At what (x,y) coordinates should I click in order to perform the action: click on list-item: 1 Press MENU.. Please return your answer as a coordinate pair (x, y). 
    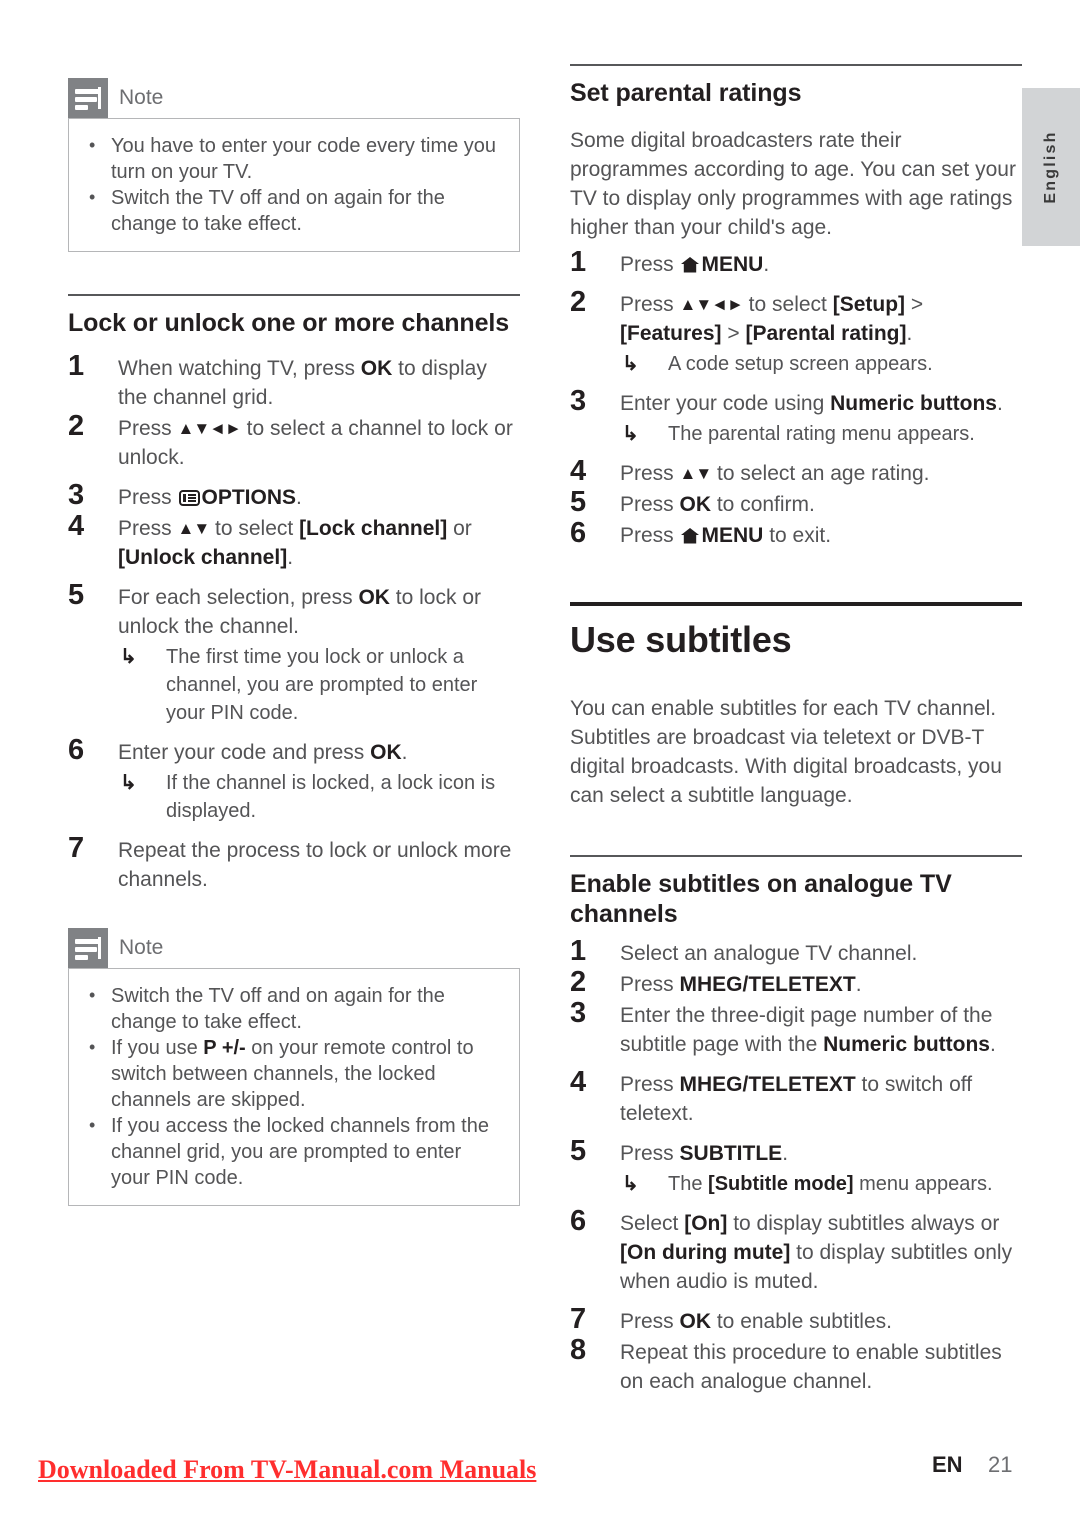
    Looking at the image, I should click on (796, 262).